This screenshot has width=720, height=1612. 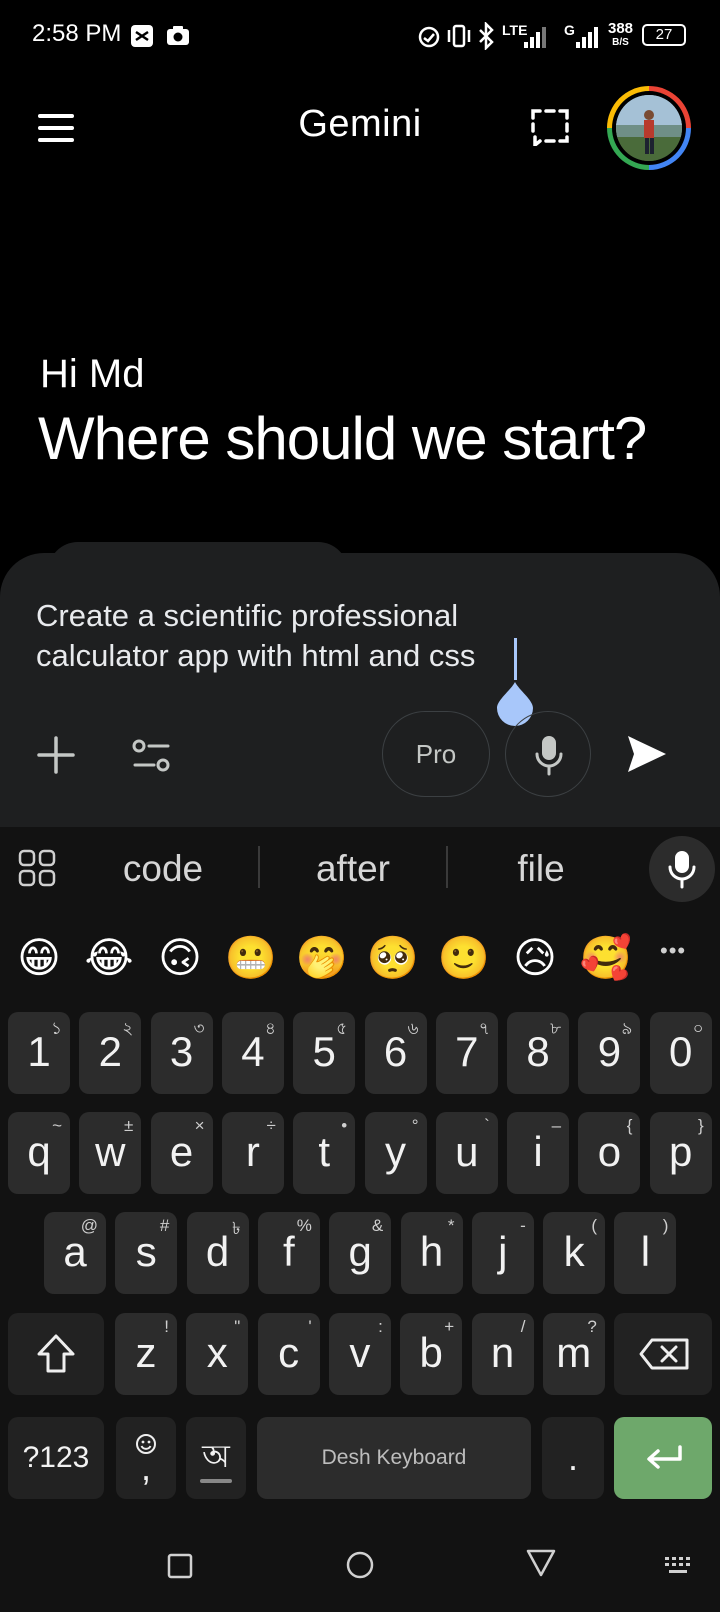 I want to click on emoji-more-icon: •••, so click(x=673, y=951).